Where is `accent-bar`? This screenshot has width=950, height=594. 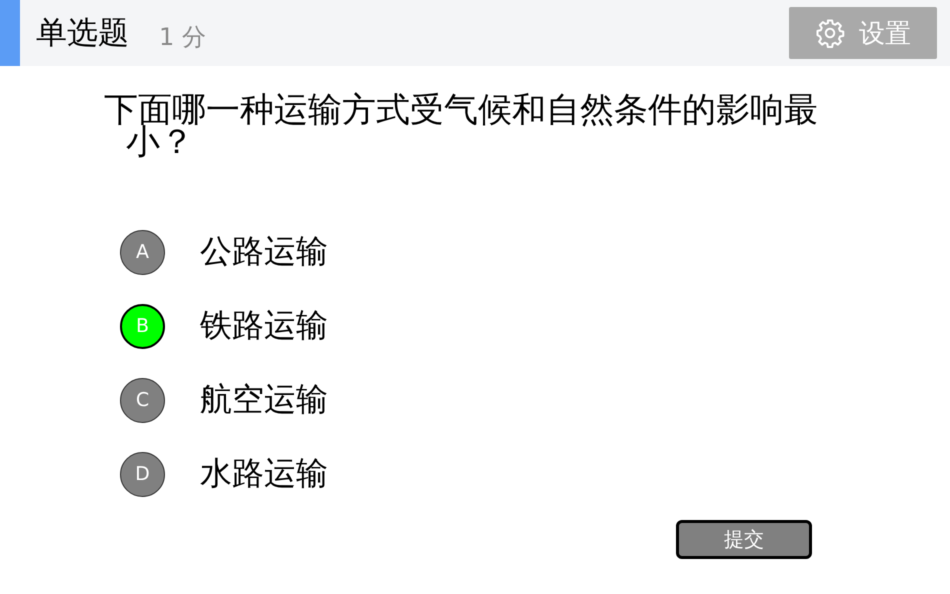 accent-bar is located at coordinates (10, 33).